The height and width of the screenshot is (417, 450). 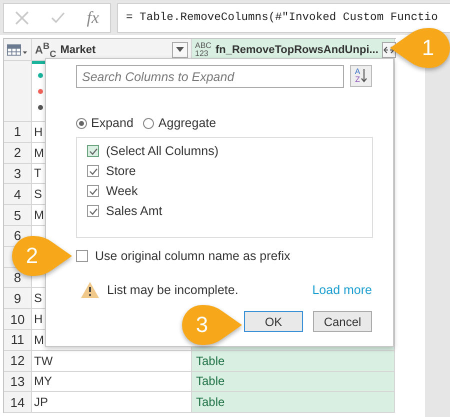 What do you see at coordinates (134, 211) in the screenshot?
I see `checkbox-label: Sales Amt` at bounding box center [134, 211].